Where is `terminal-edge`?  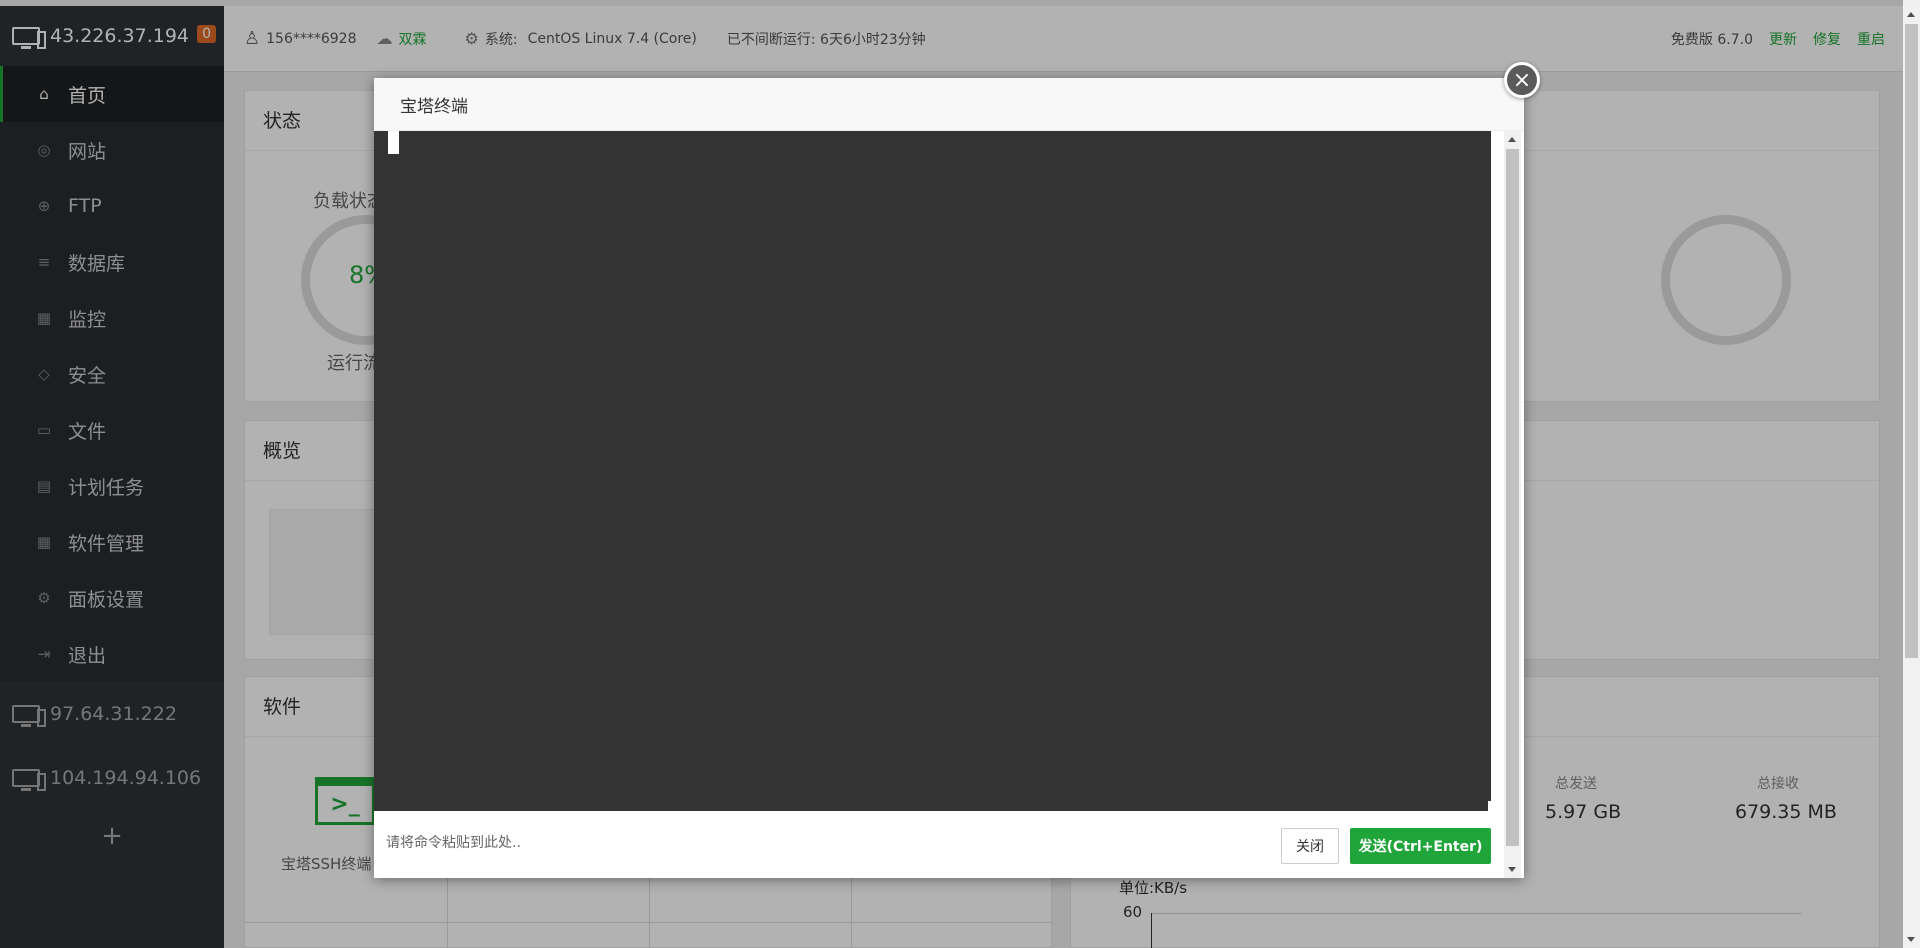
terminal-edge is located at coordinates (1489, 466).